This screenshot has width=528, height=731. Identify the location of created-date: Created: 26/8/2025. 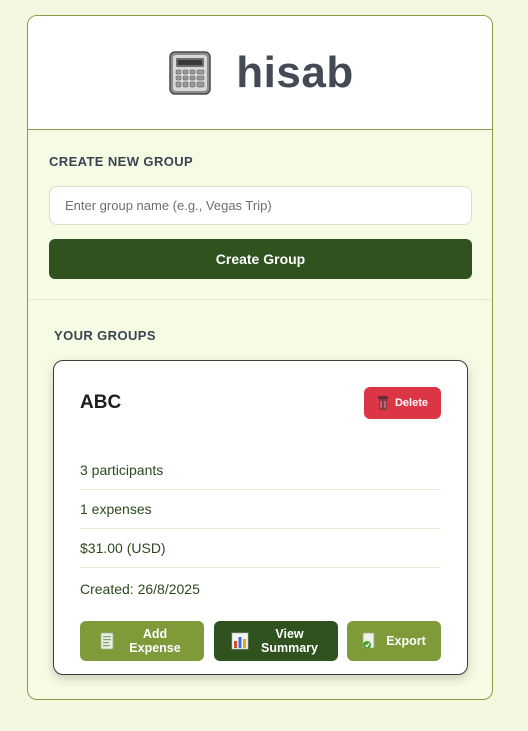
(140, 589).